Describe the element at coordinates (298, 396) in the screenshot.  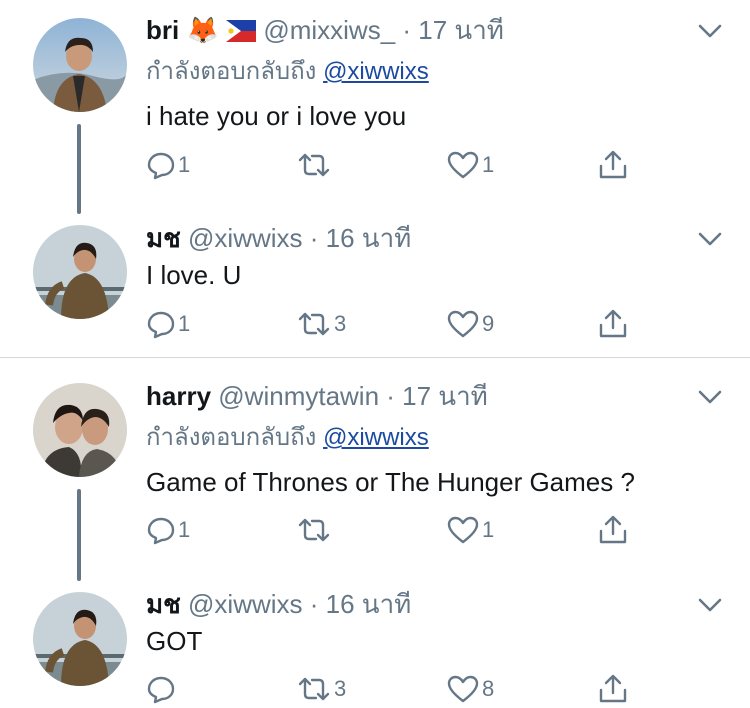
I see `user-handle: @winmytawin` at that location.